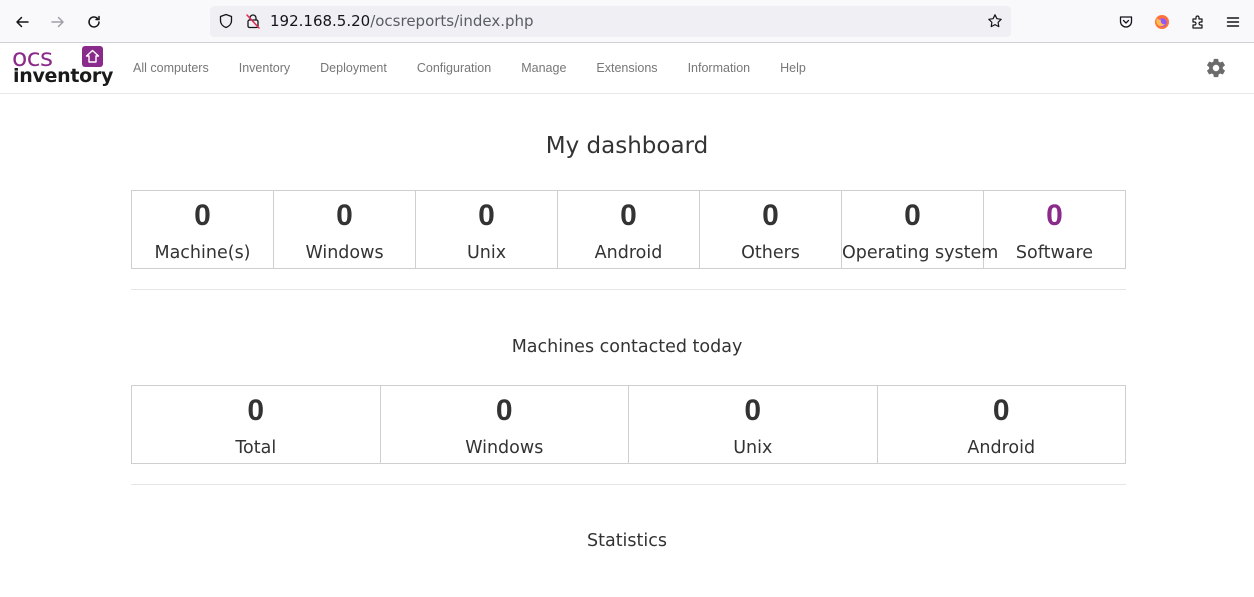 The image size is (1254, 597). I want to click on menu-manage: Manage, so click(543, 68).